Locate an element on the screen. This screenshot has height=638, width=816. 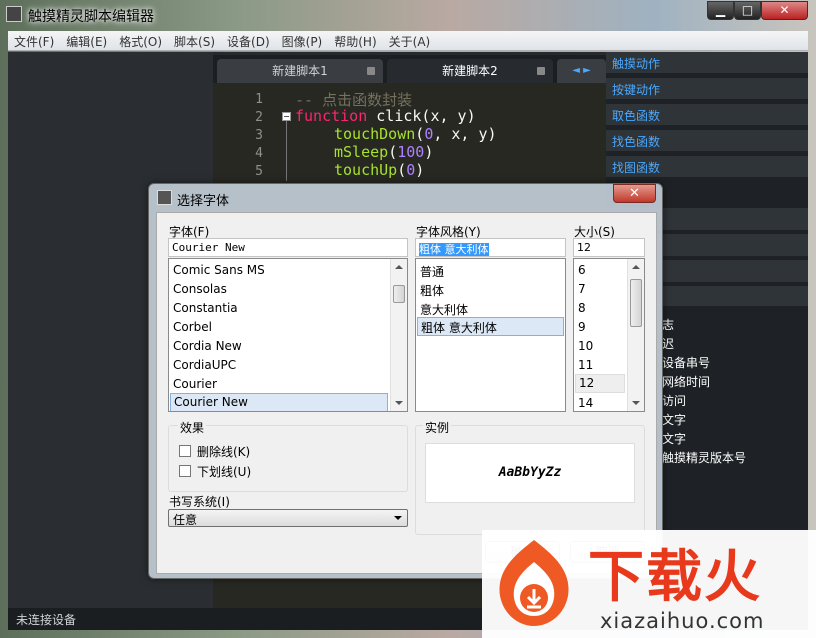
size-option: 14 is located at coordinates (585, 403).